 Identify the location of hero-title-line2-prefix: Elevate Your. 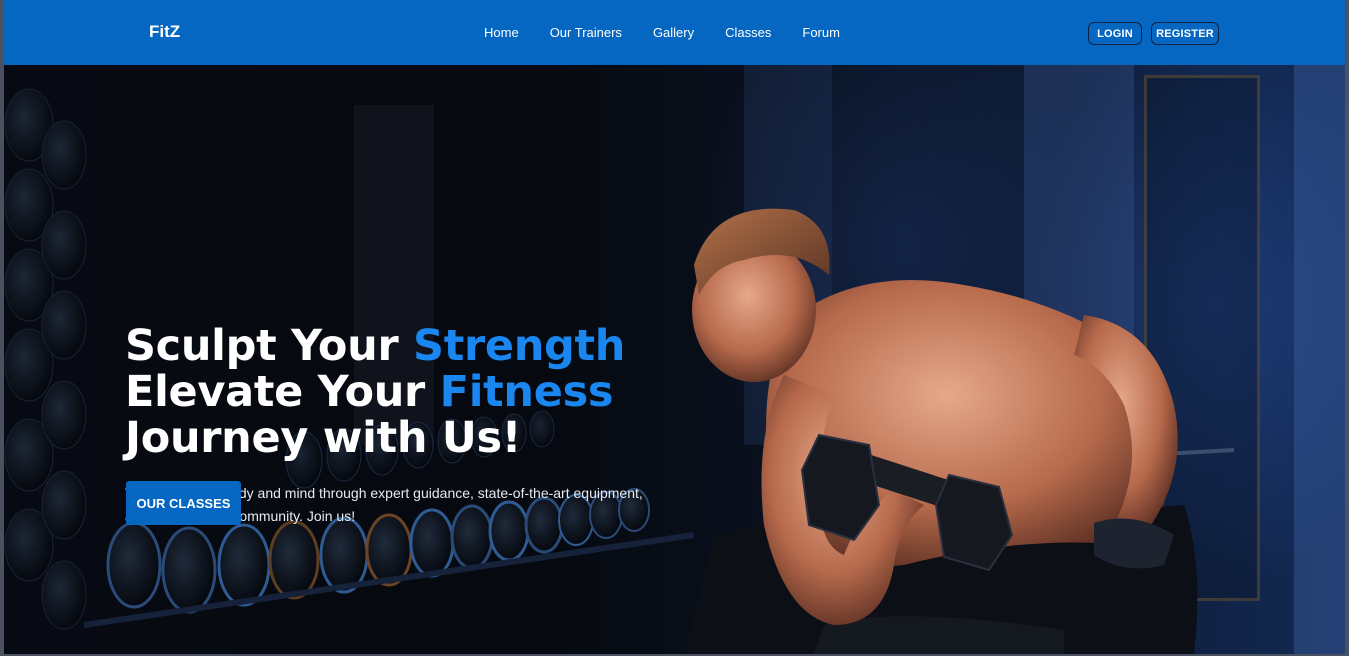
(282, 392).